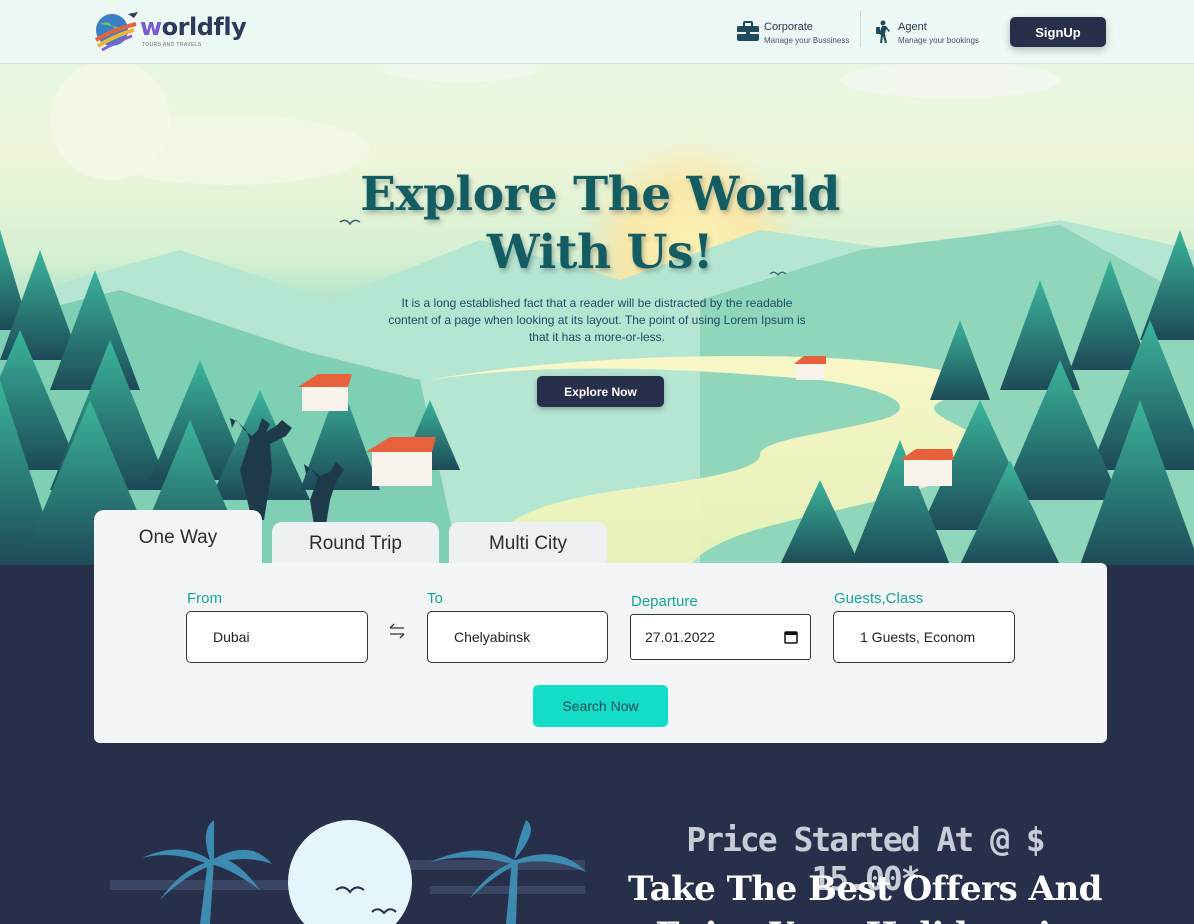 The width and height of the screenshot is (1194, 924). Describe the element at coordinates (116, 32) in the screenshot. I see `globe-plane-icon` at that location.